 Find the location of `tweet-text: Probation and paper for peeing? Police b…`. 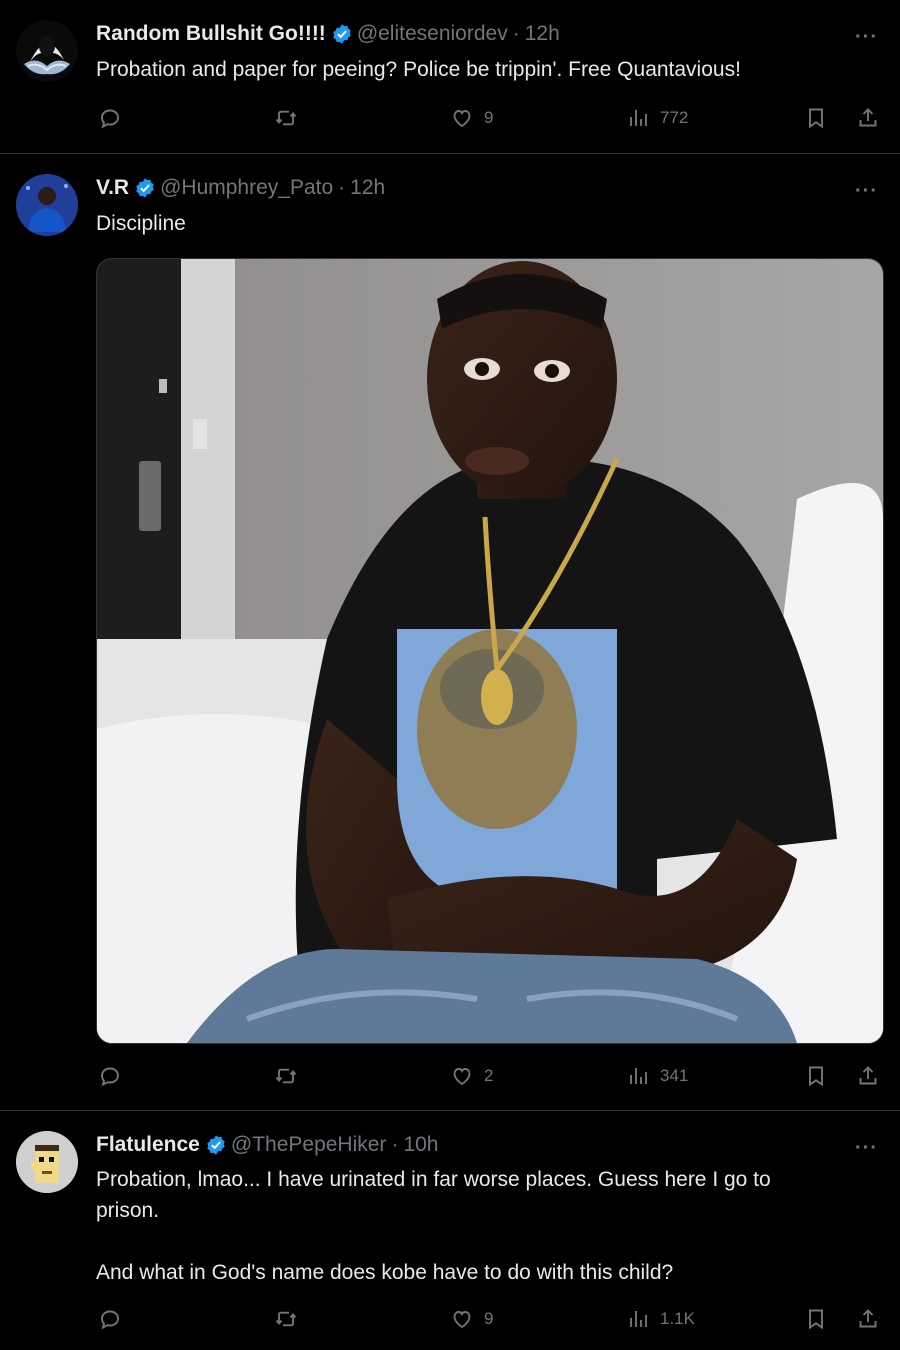

tweet-text: Probation and paper for peeing? Police b… is located at coordinates (418, 69).